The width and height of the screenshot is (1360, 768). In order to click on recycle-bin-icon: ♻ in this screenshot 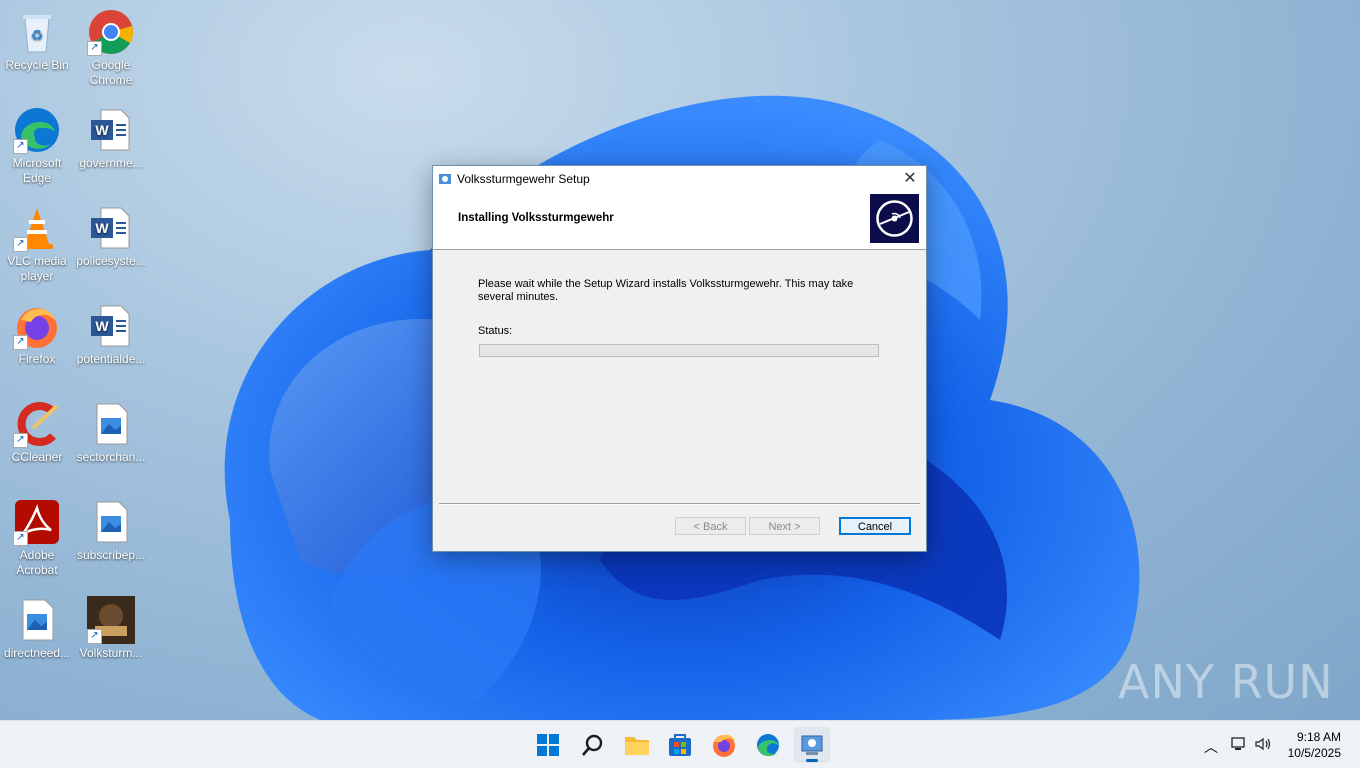, I will do `click(37, 32)`.